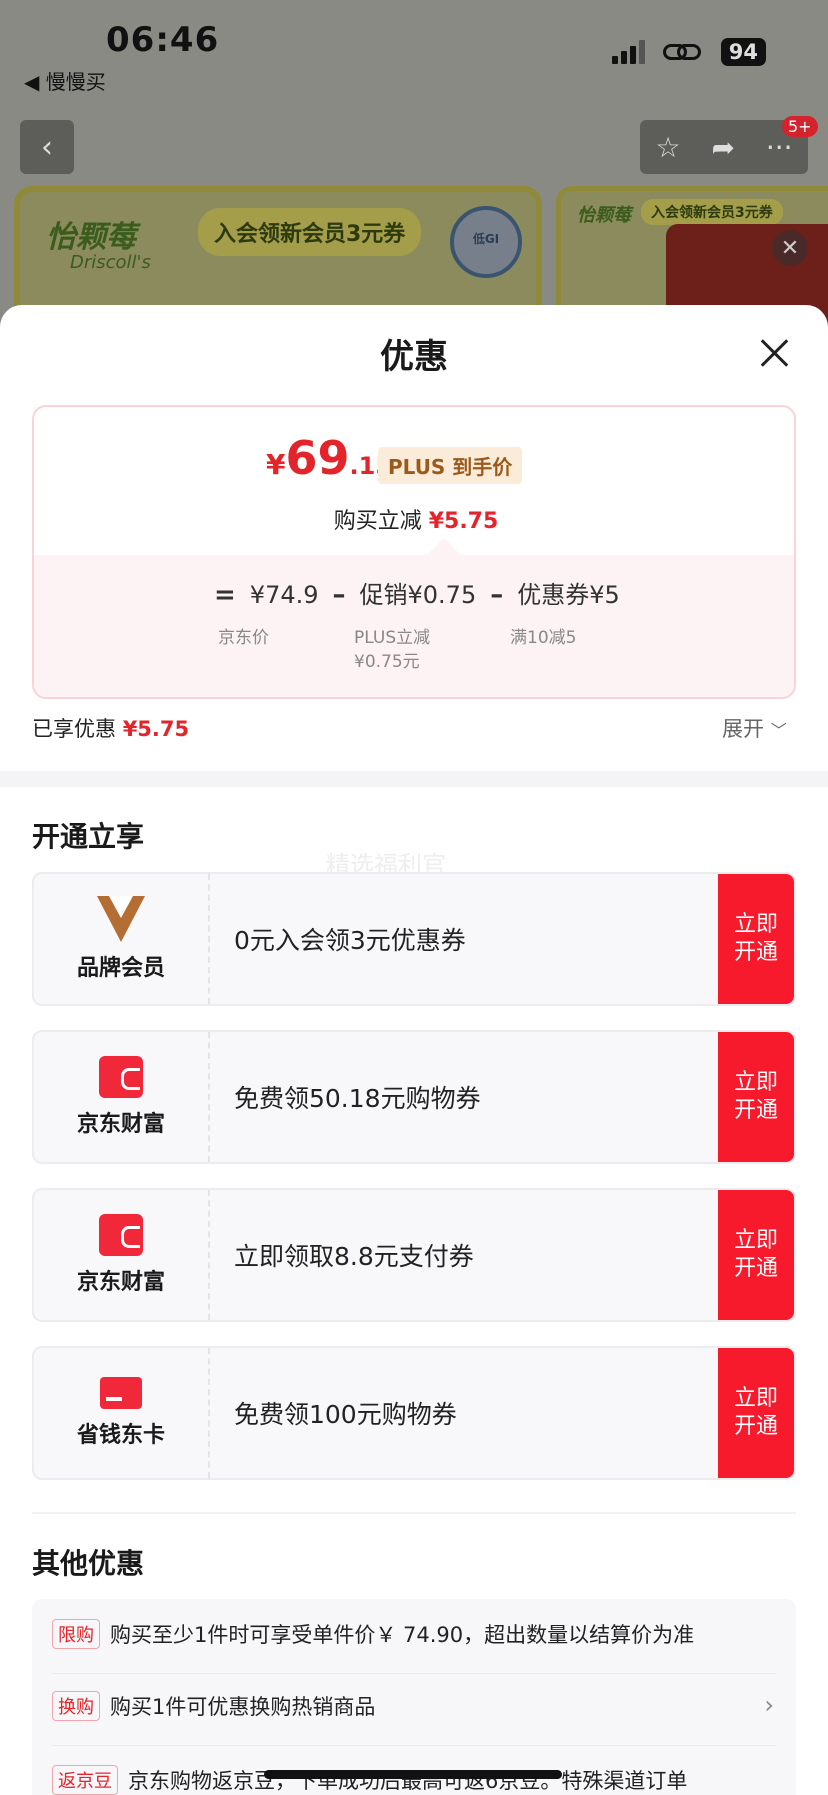  Describe the element at coordinates (743, 52) in the screenshot. I see `battery-indicator: 94` at that location.